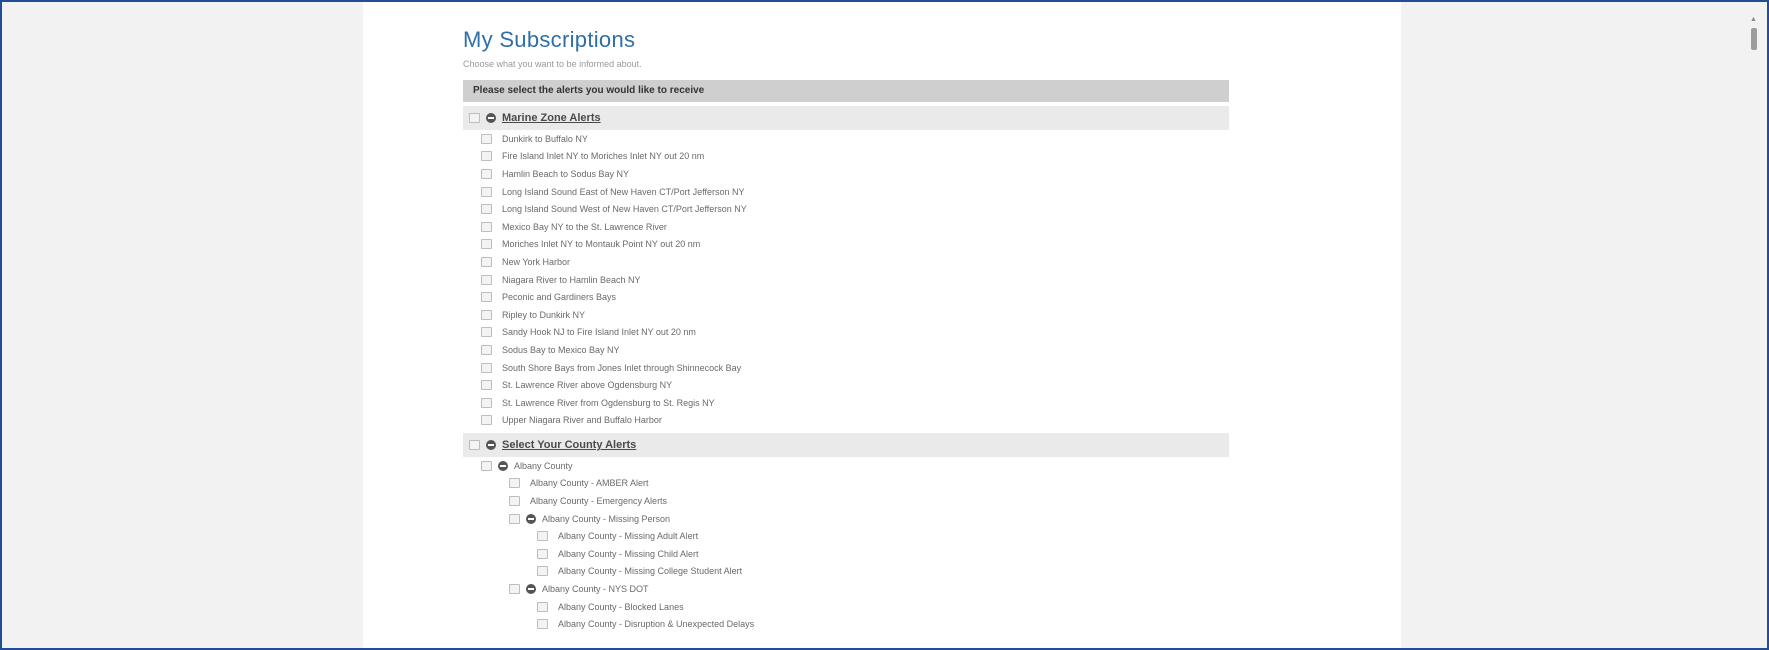  What do you see at coordinates (589, 483) in the screenshot?
I see `alert-item-label: Albany County - AMBER Alert` at bounding box center [589, 483].